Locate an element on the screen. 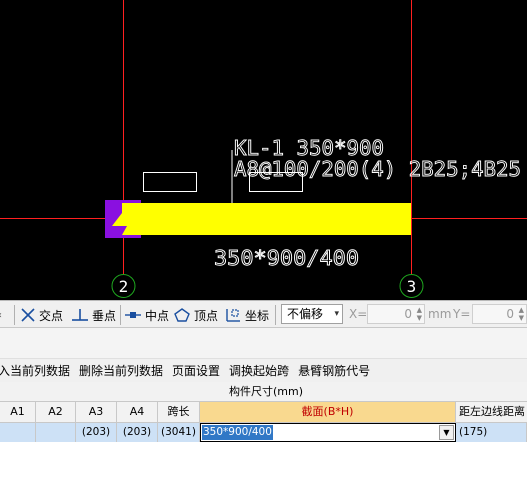 The image size is (527, 499). section-cell-editor: 350*900/400 ▼ is located at coordinates (328, 432).